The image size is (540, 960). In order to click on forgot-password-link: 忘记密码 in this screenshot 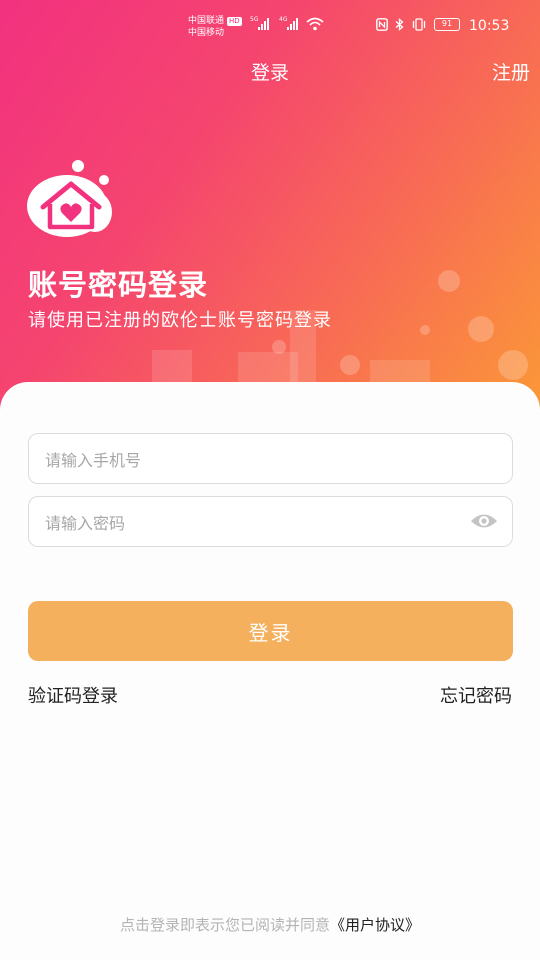, I will do `click(476, 695)`.